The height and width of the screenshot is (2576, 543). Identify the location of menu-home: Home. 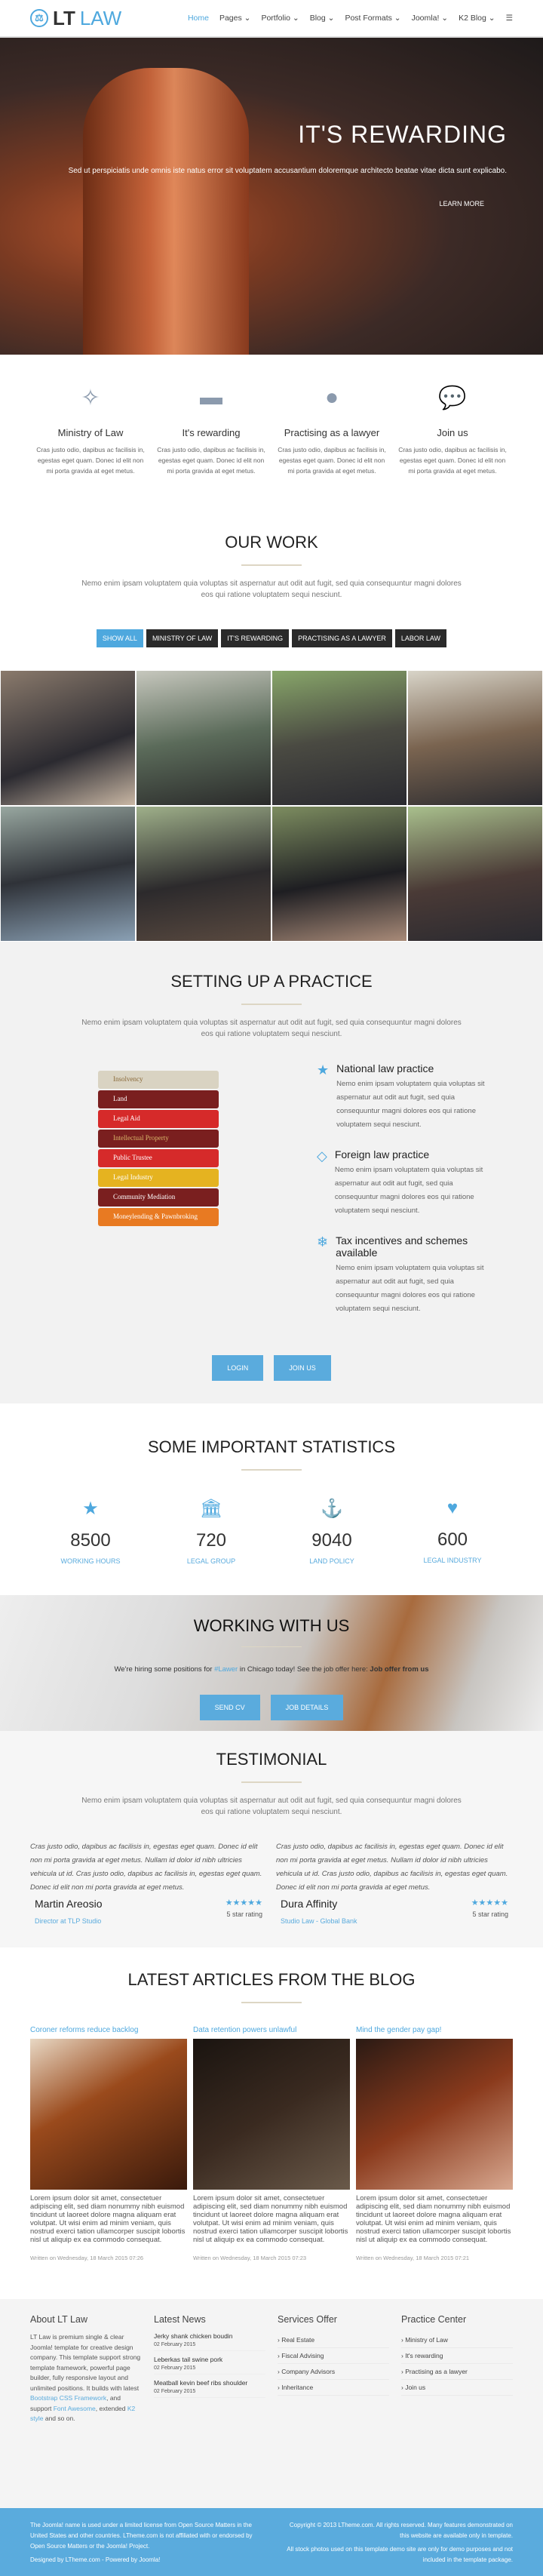
(198, 18).